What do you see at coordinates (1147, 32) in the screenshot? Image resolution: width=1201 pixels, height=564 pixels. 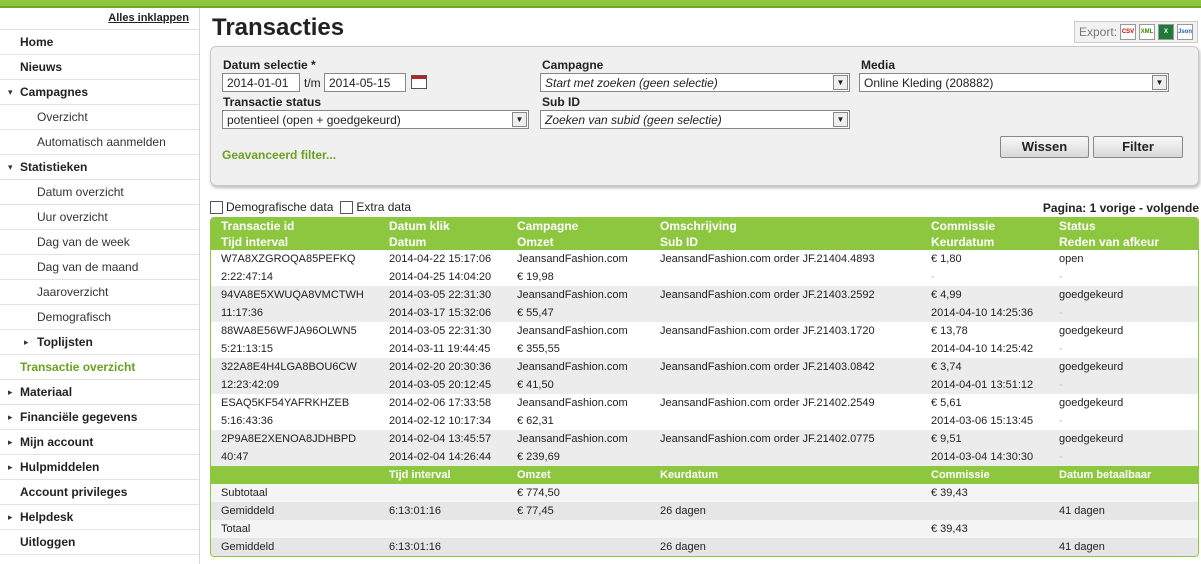 I see `export-xml-icon: XML` at bounding box center [1147, 32].